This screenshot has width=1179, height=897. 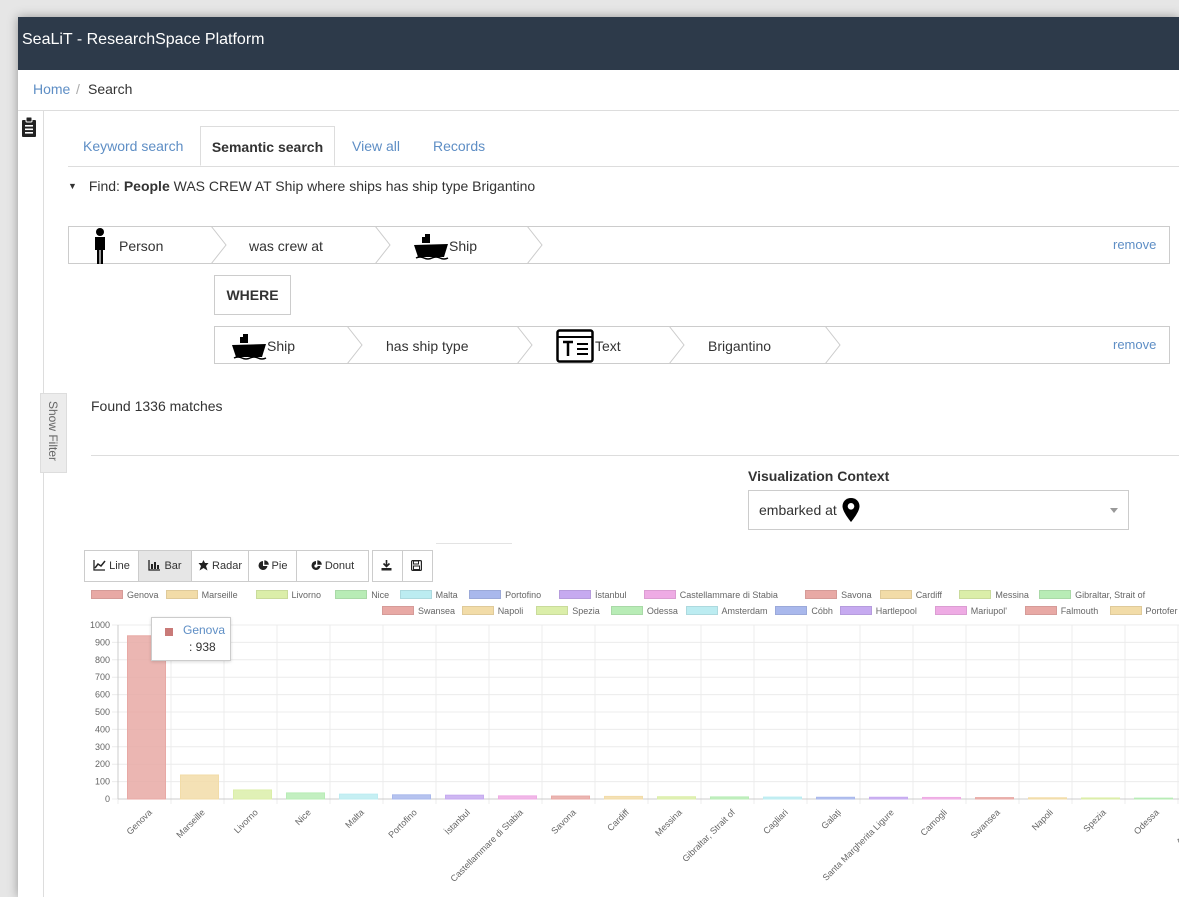 What do you see at coordinates (1079, 611) in the screenshot?
I see `legend-label: Falmouth` at bounding box center [1079, 611].